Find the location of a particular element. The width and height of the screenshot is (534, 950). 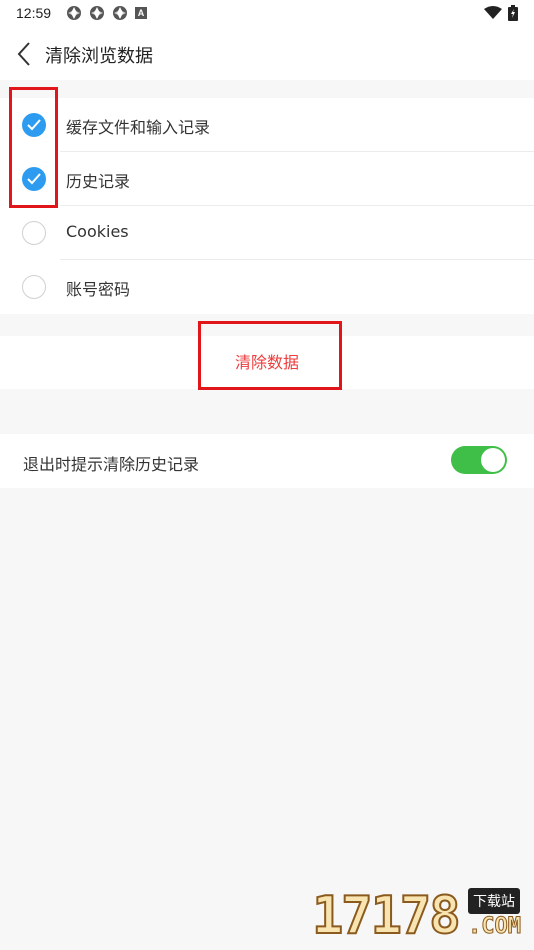

chevron-left-icon is located at coordinates (23, 54).